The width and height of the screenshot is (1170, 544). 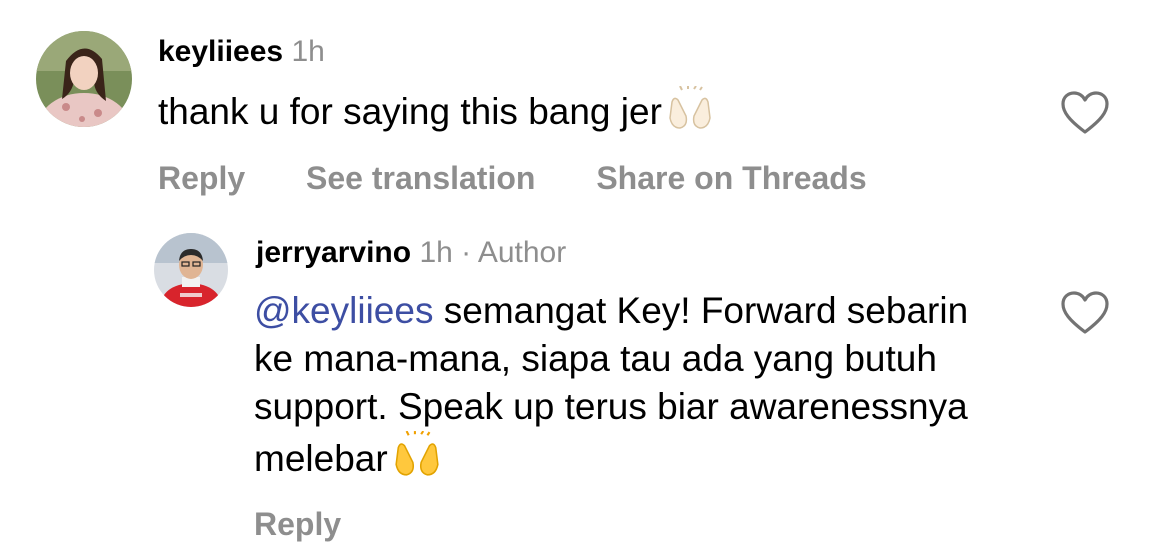 What do you see at coordinates (410, 111) in the screenshot?
I see `comment-body: thank u for saying this bang jer` at bounding box center [410, 111].